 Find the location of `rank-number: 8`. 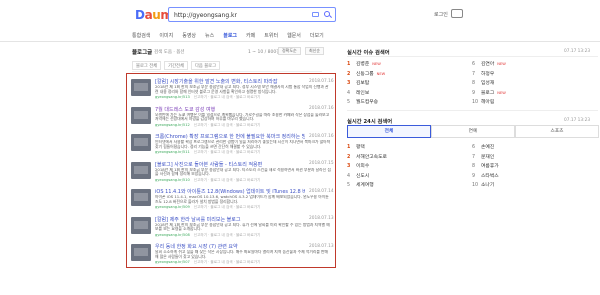

rank-number: 8 is located at coordinates (474, 166).